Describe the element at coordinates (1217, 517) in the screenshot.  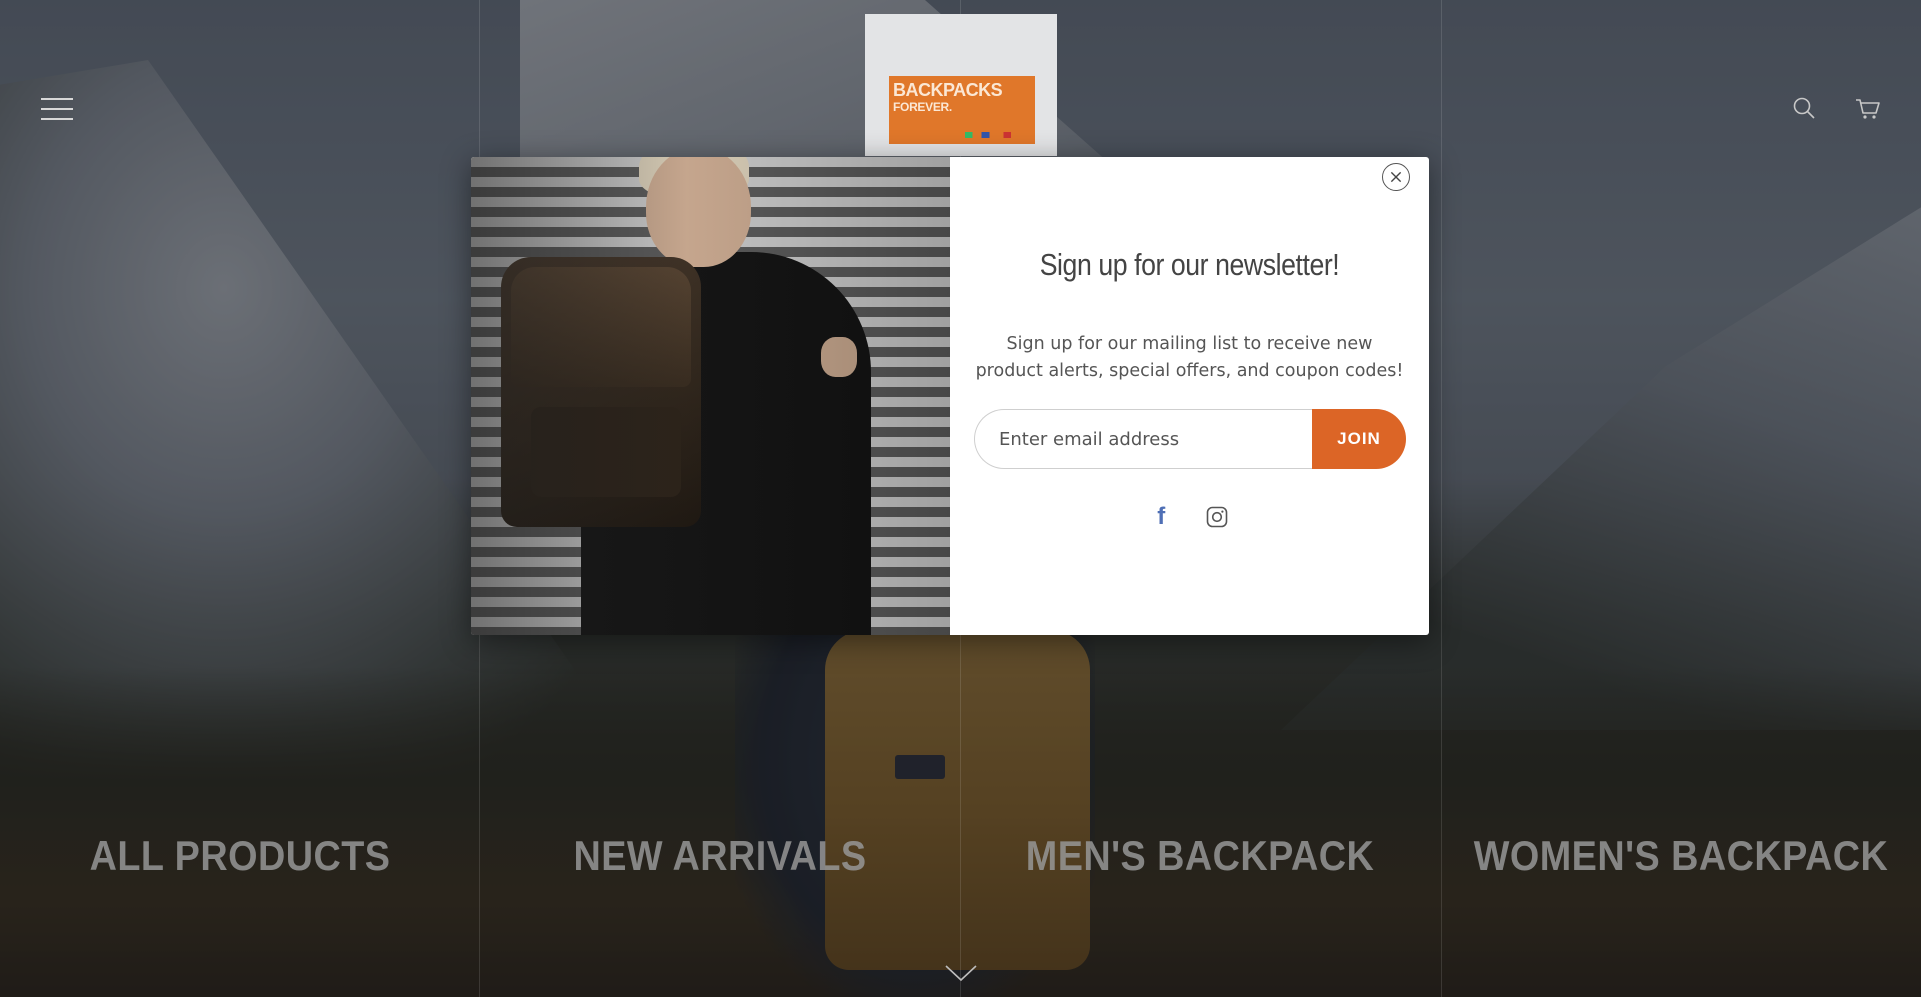
I see `instagram-icon` at that location.